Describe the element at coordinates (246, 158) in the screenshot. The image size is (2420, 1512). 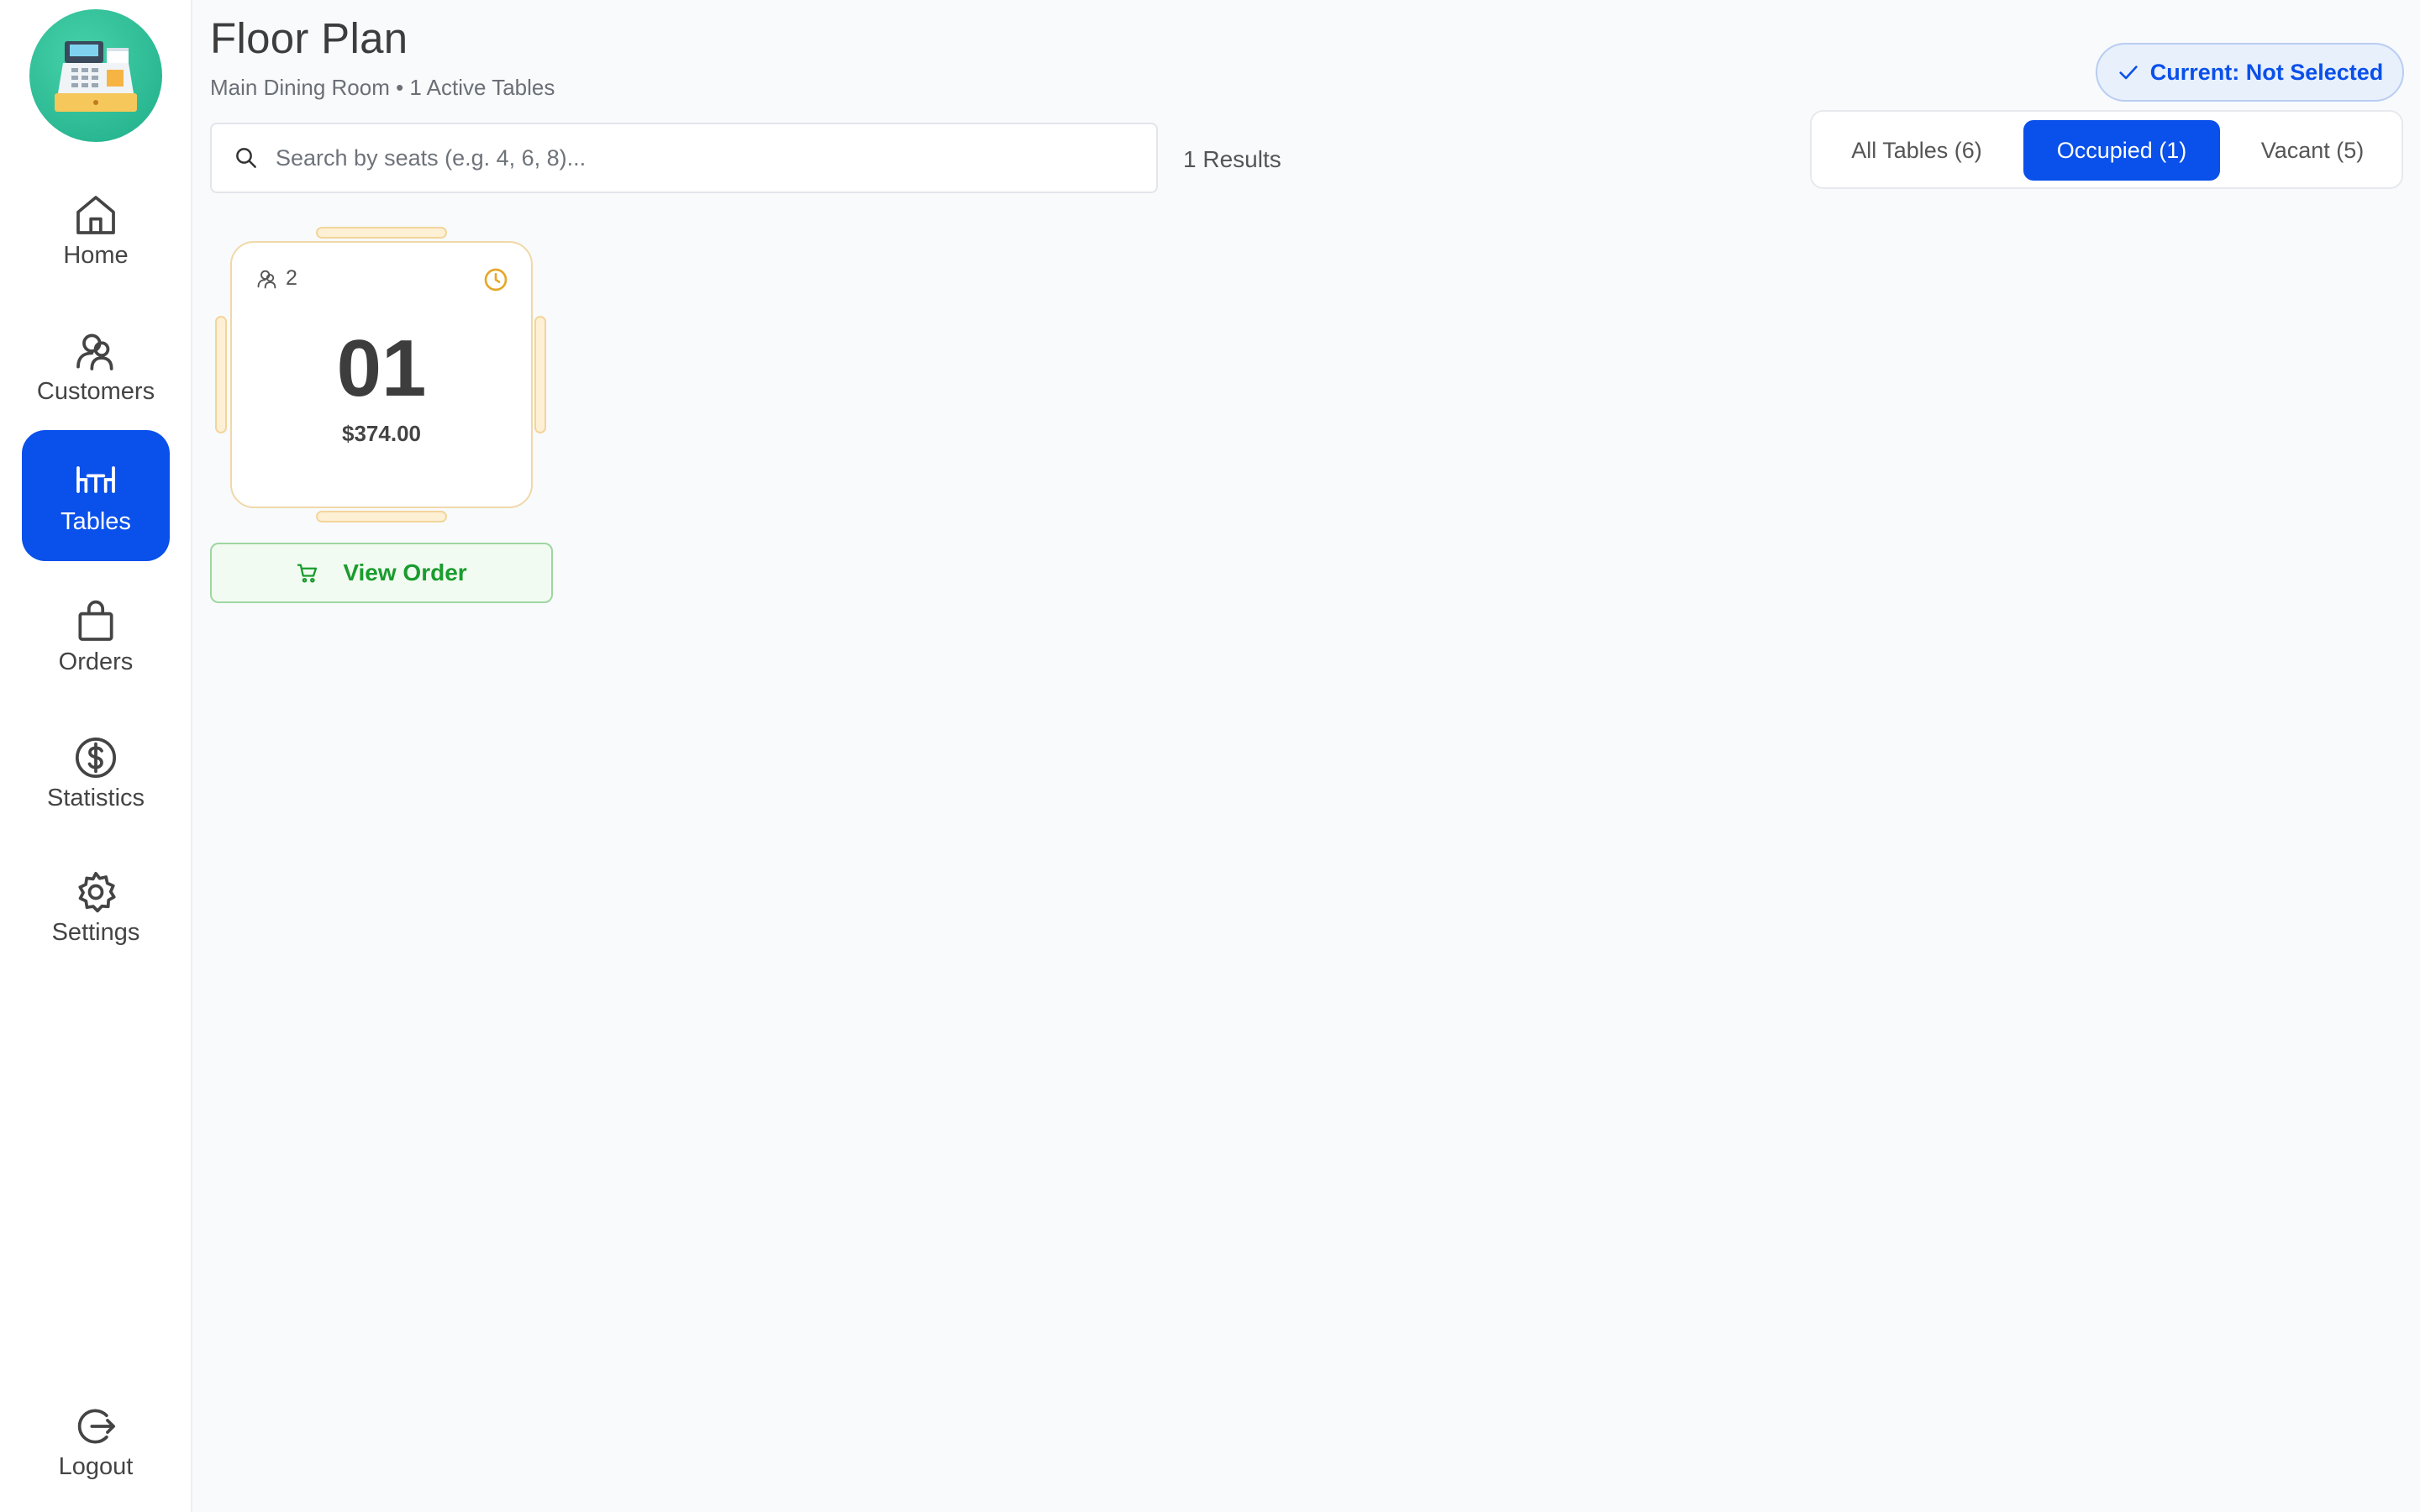
I see `search-icon` at that location.